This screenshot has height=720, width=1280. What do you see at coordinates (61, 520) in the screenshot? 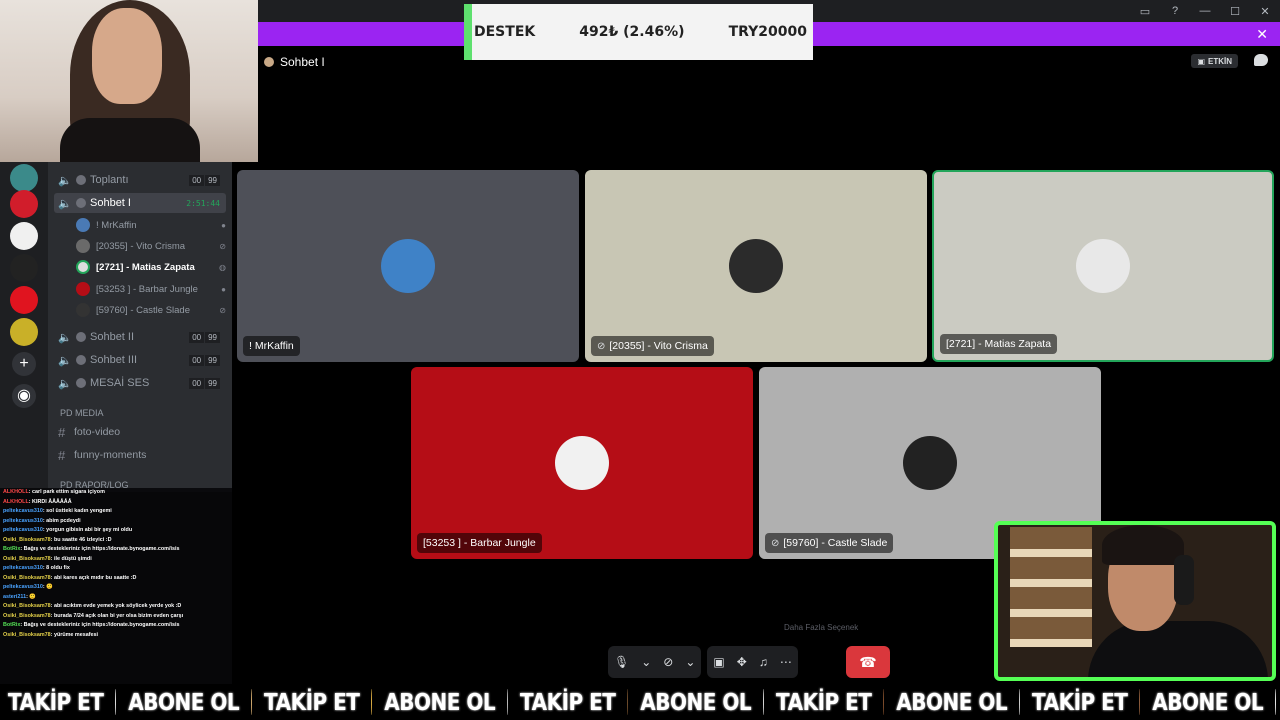
I see `chat-message: : abim pcdeydi` at bounding box center [61, 520].